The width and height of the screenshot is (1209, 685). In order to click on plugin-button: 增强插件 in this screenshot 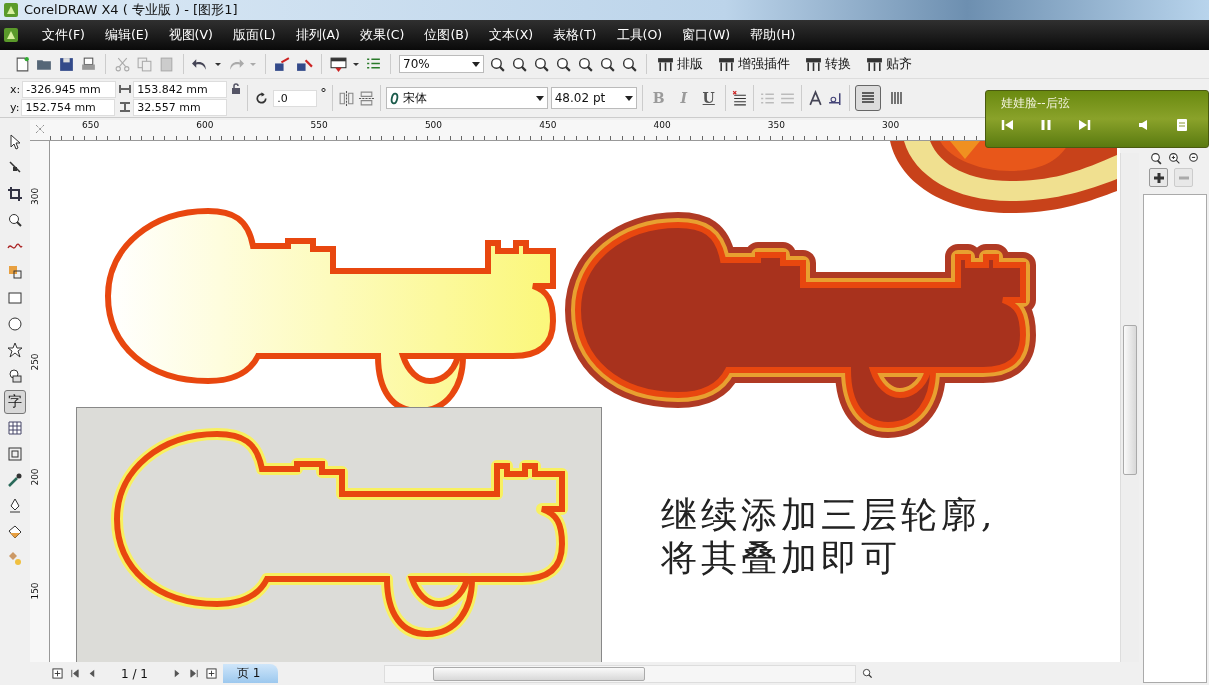, I will do `click(757, 64)`.